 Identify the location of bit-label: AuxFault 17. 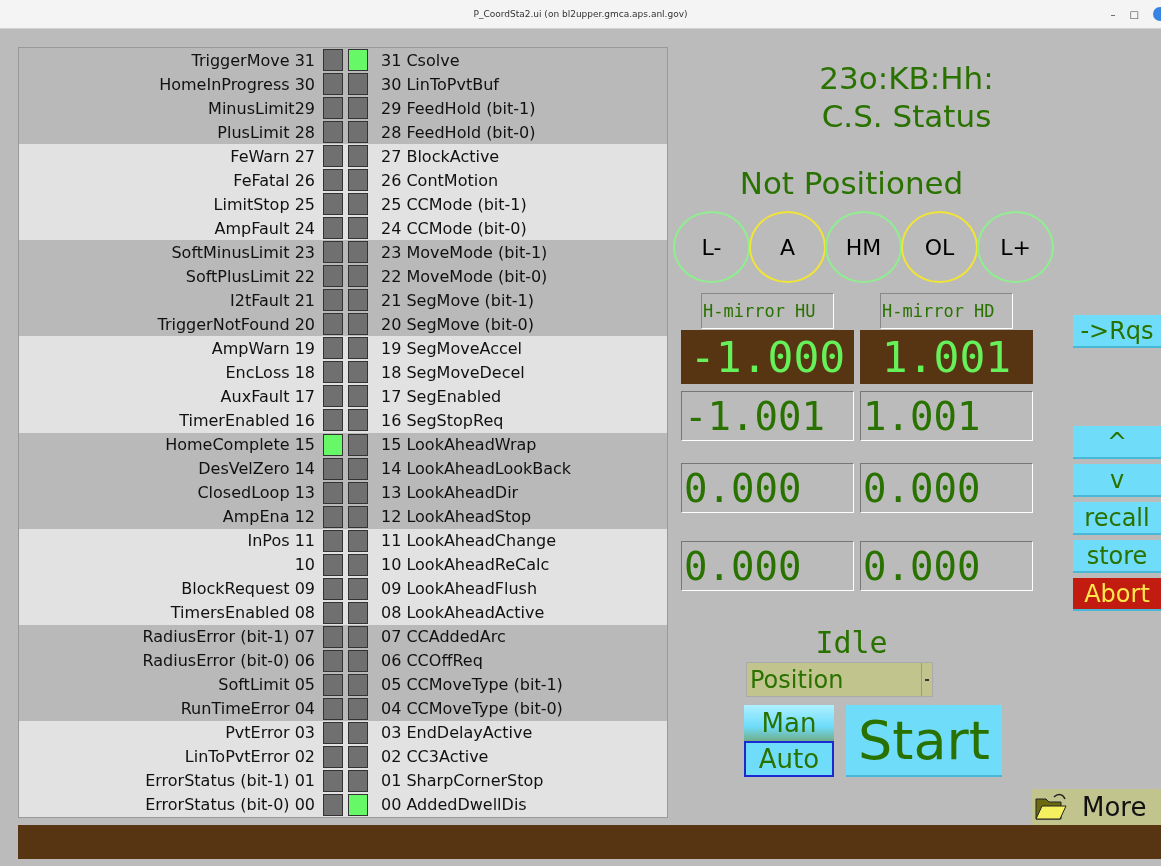
(267, 396).